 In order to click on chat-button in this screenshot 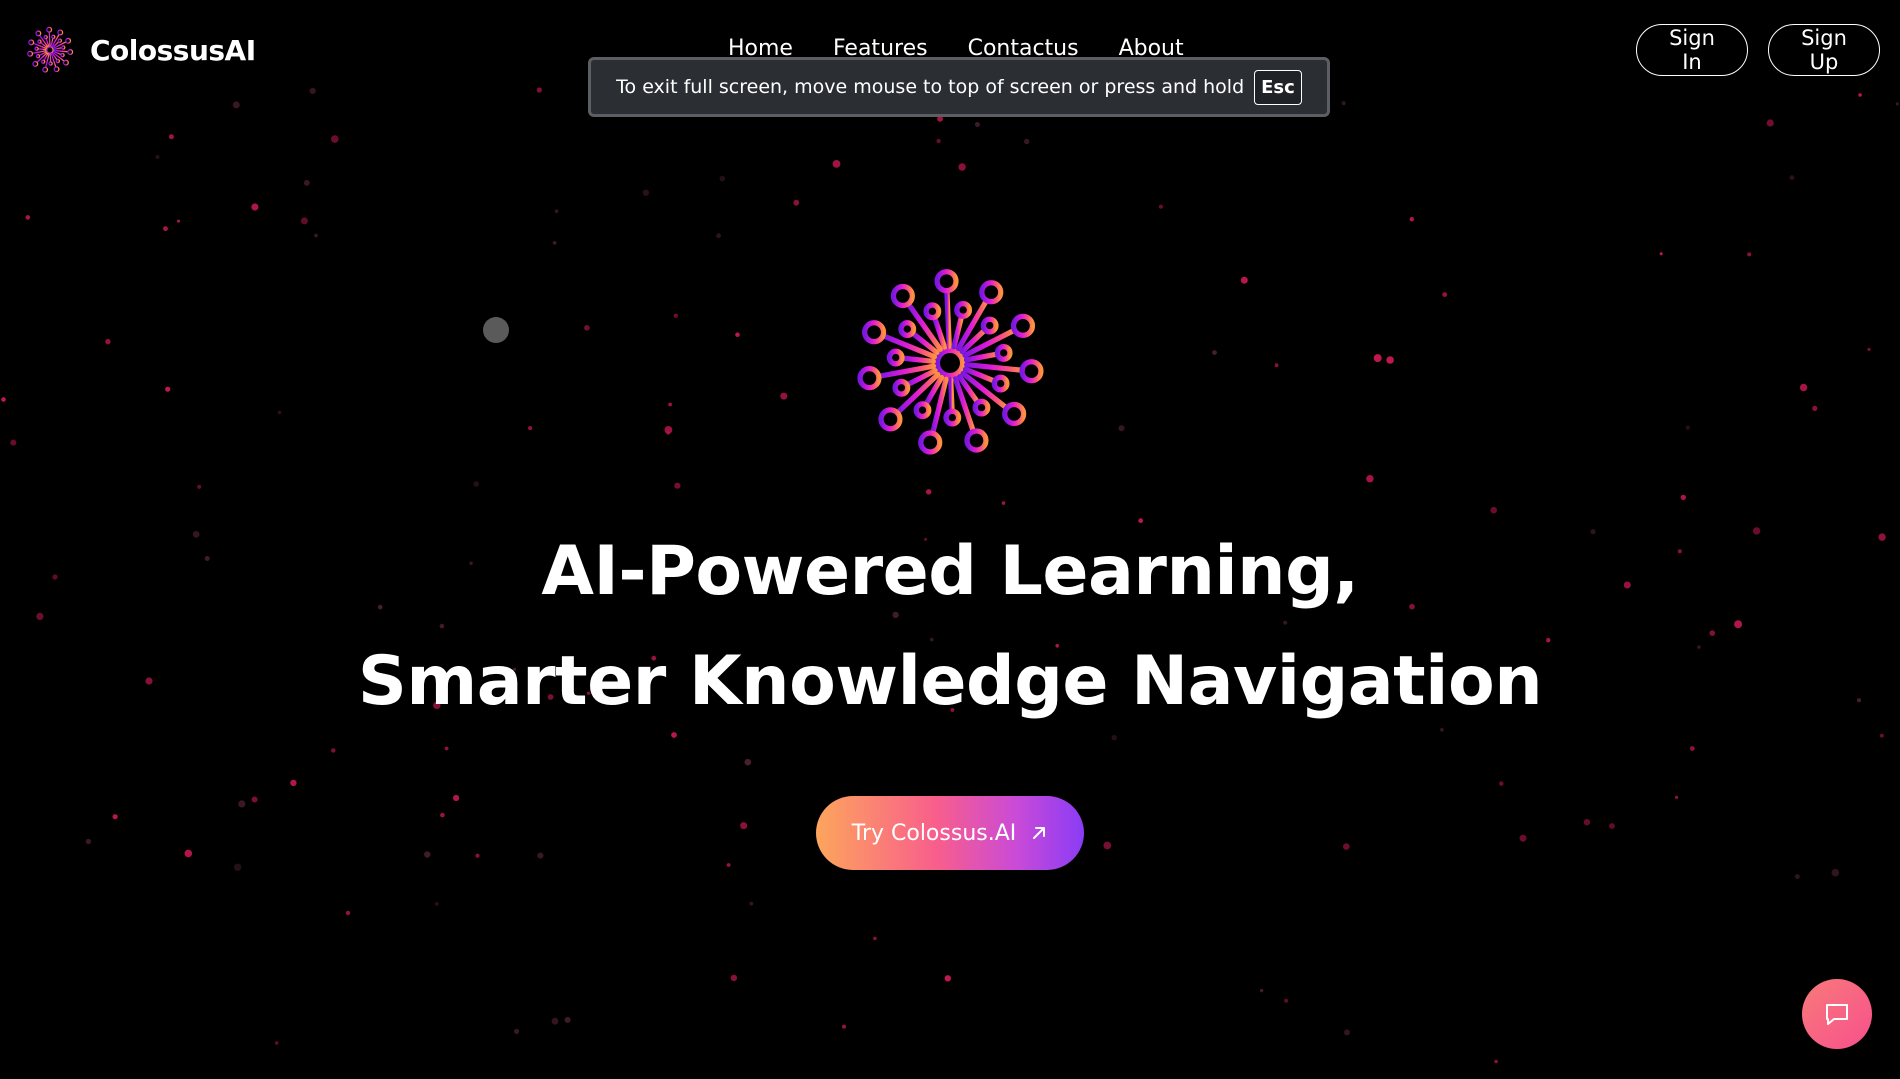, I will do `click(1837, 1014)`.